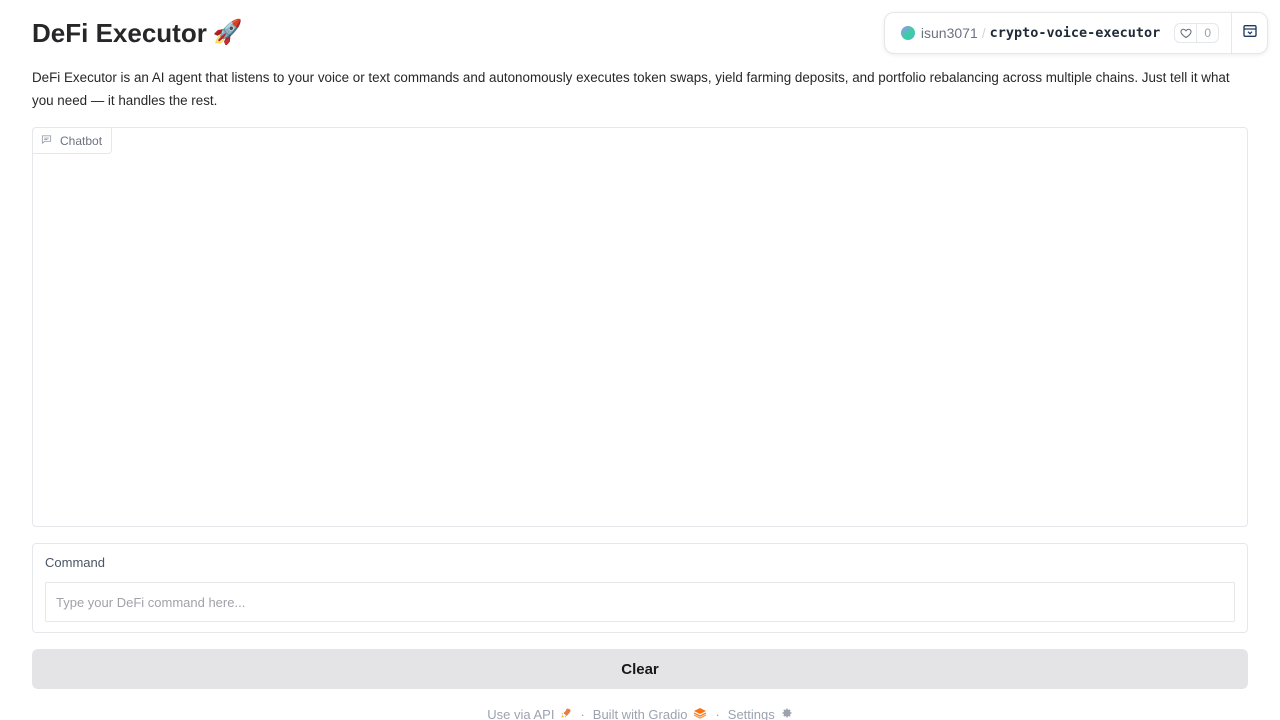  I want to click on like-button: 0, so click(1196, 33).